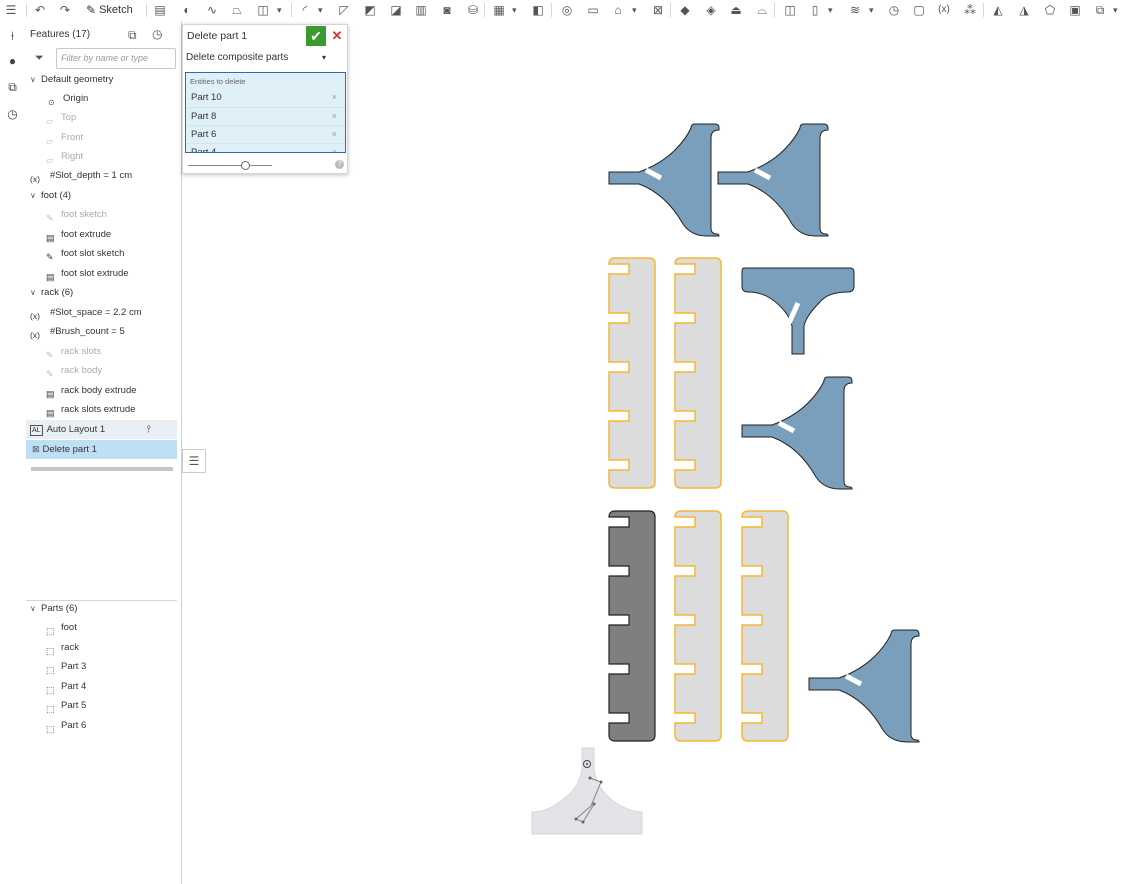 Image resolution: width=1127 pixels, height=884 pixels. Describe the element at coordinates (538, 10) in the screenshot. I see `split-icon: ◧` at that location.